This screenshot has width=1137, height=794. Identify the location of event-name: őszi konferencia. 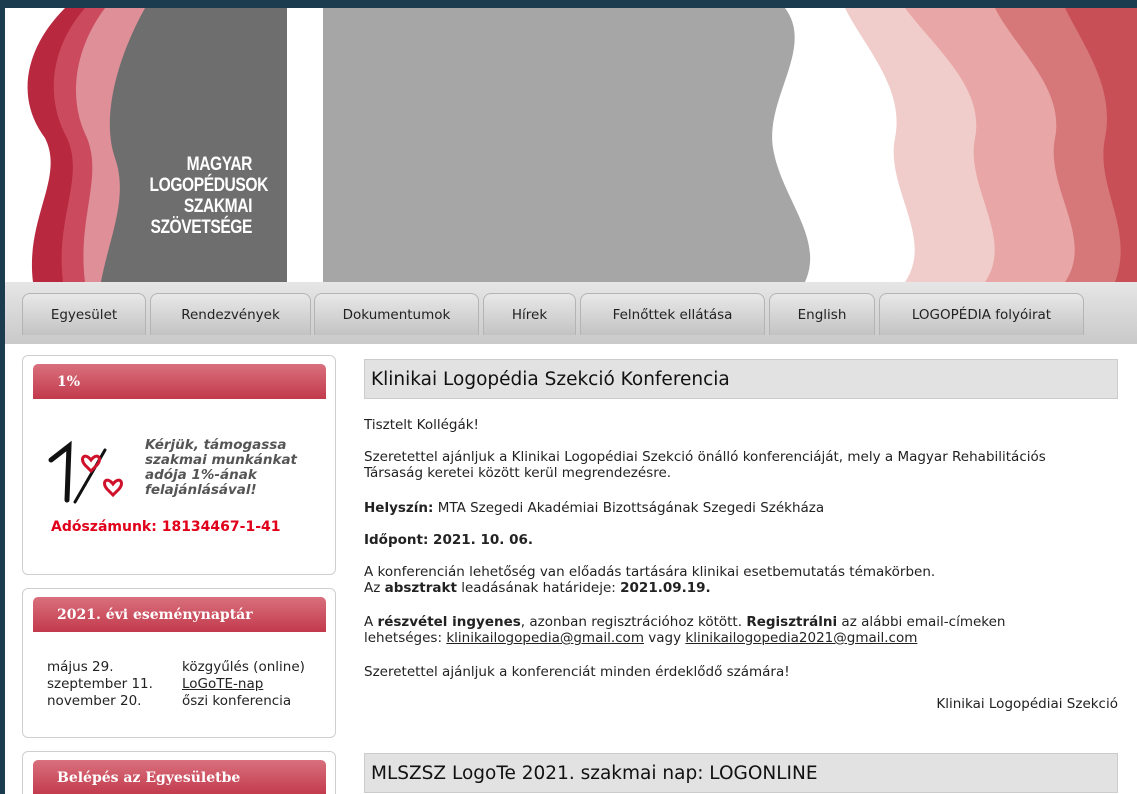
(237, 701).